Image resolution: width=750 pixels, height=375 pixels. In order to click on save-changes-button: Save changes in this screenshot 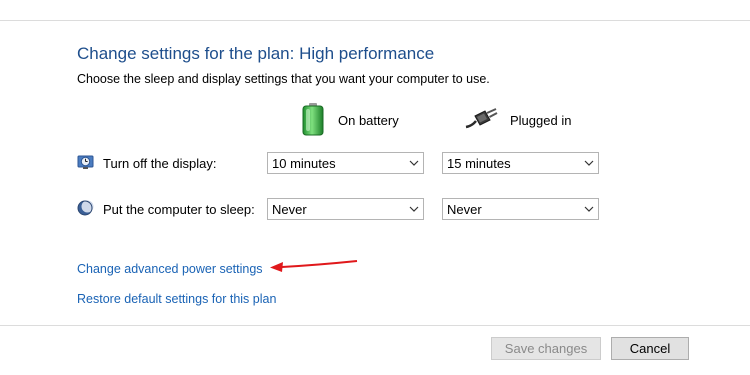, I will do `click(546, 348)`.